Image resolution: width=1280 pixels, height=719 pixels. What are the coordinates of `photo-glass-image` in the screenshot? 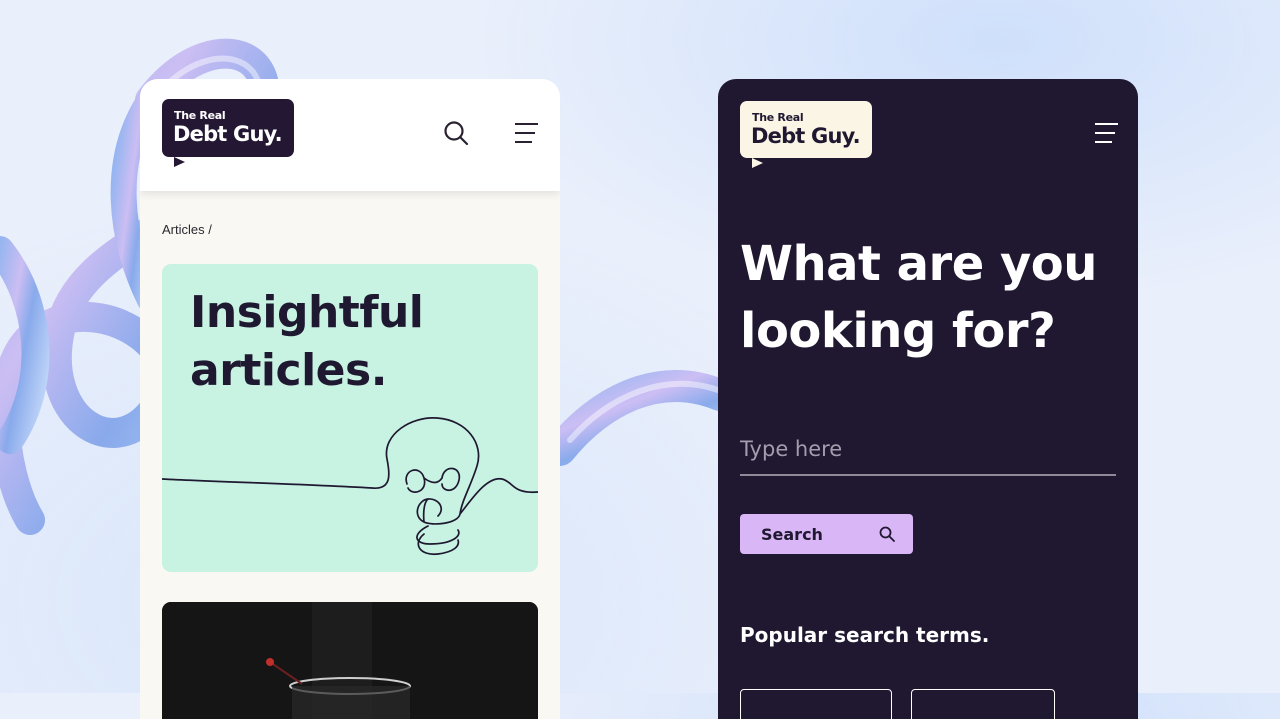 It's located at (350, 660).